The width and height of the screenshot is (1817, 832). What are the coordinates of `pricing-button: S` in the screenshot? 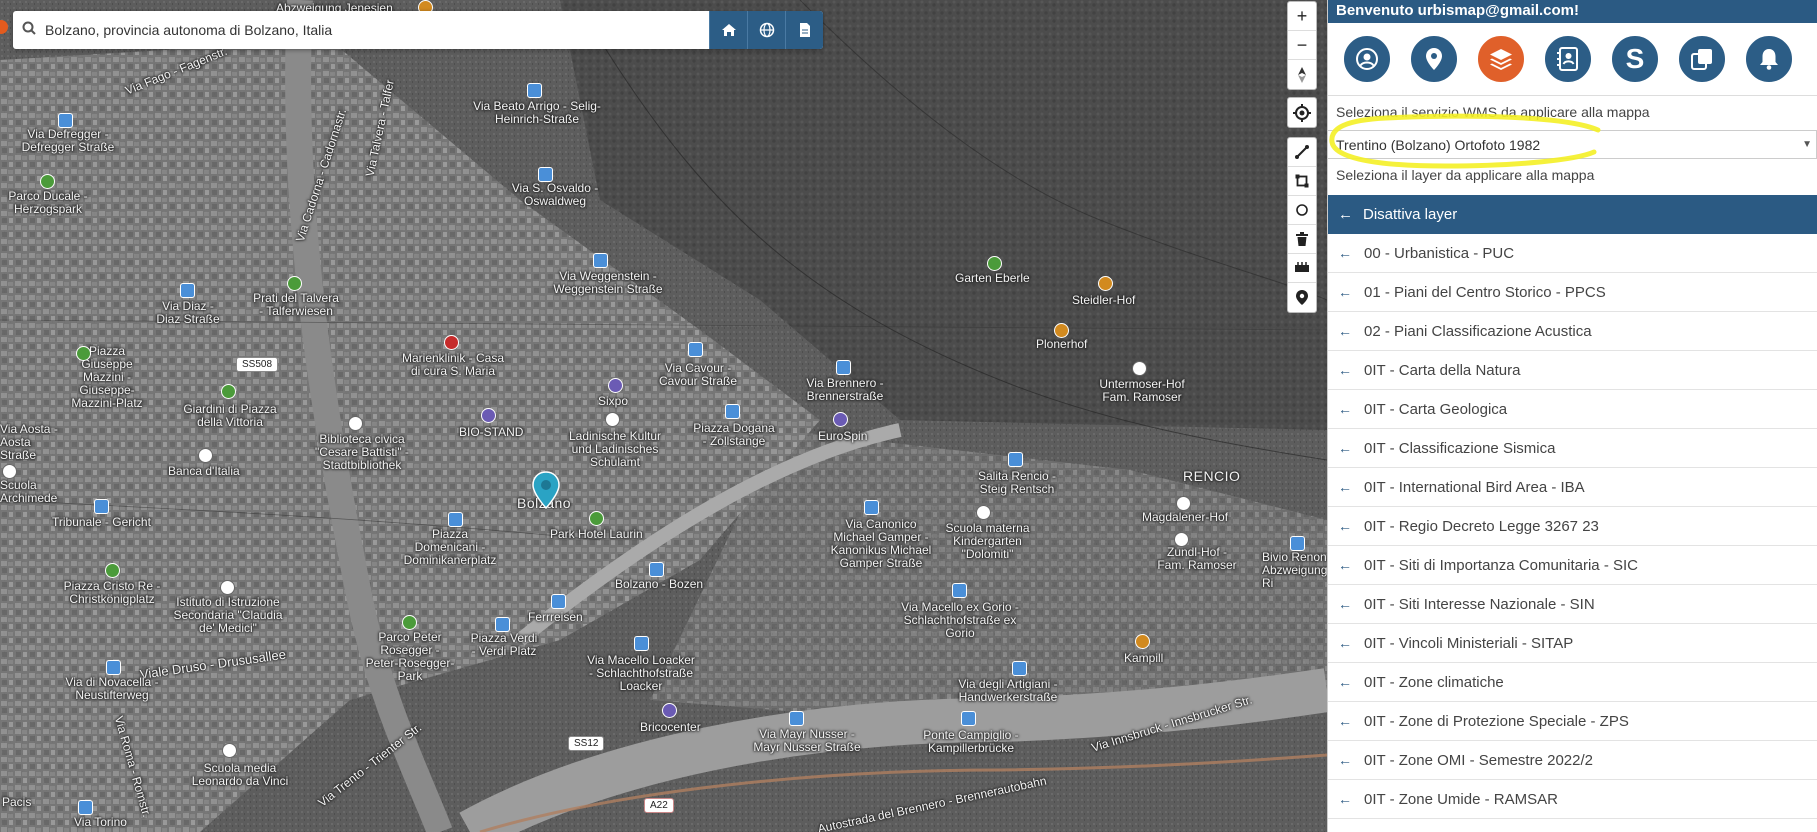 It's located at (1635, 59).